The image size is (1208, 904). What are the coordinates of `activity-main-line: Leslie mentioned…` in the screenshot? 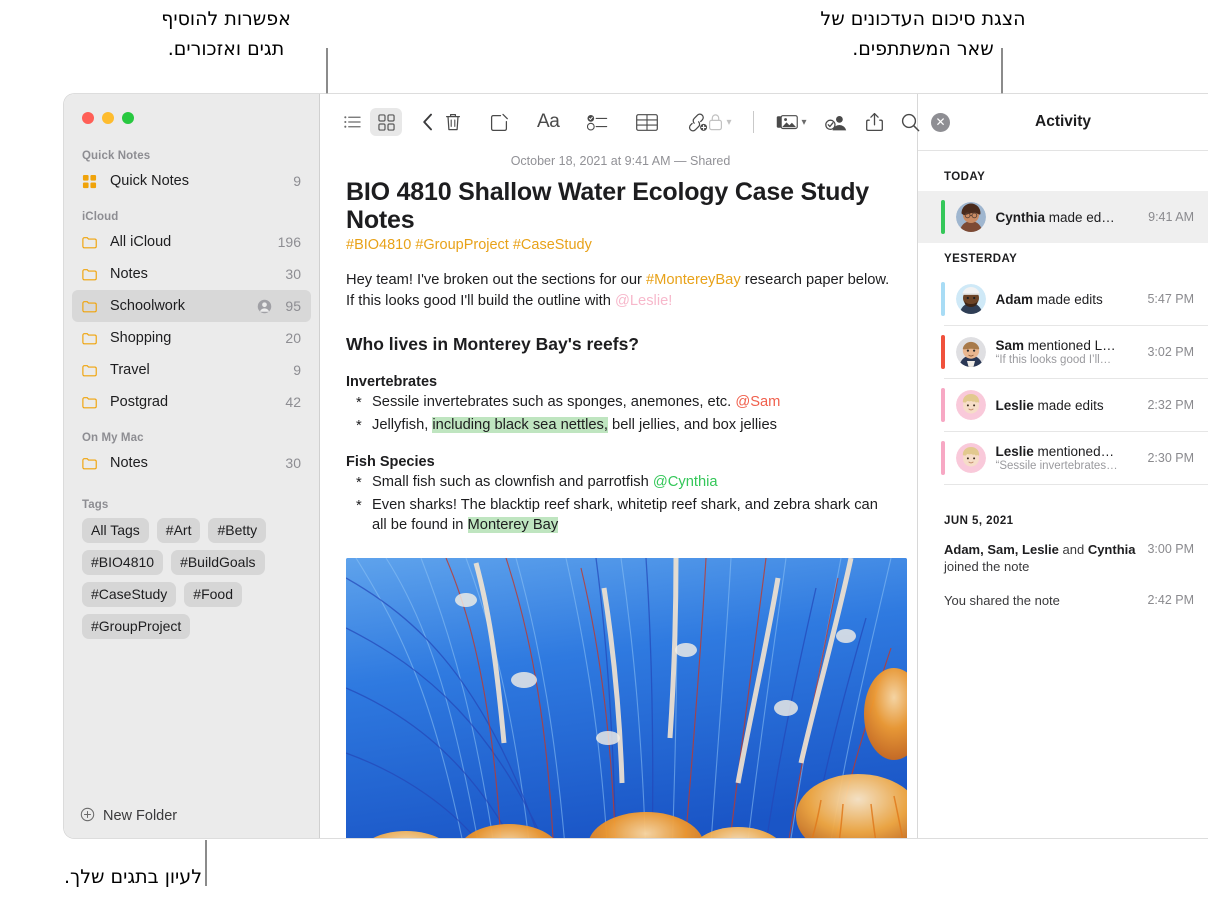 It's located at (1069, 451).